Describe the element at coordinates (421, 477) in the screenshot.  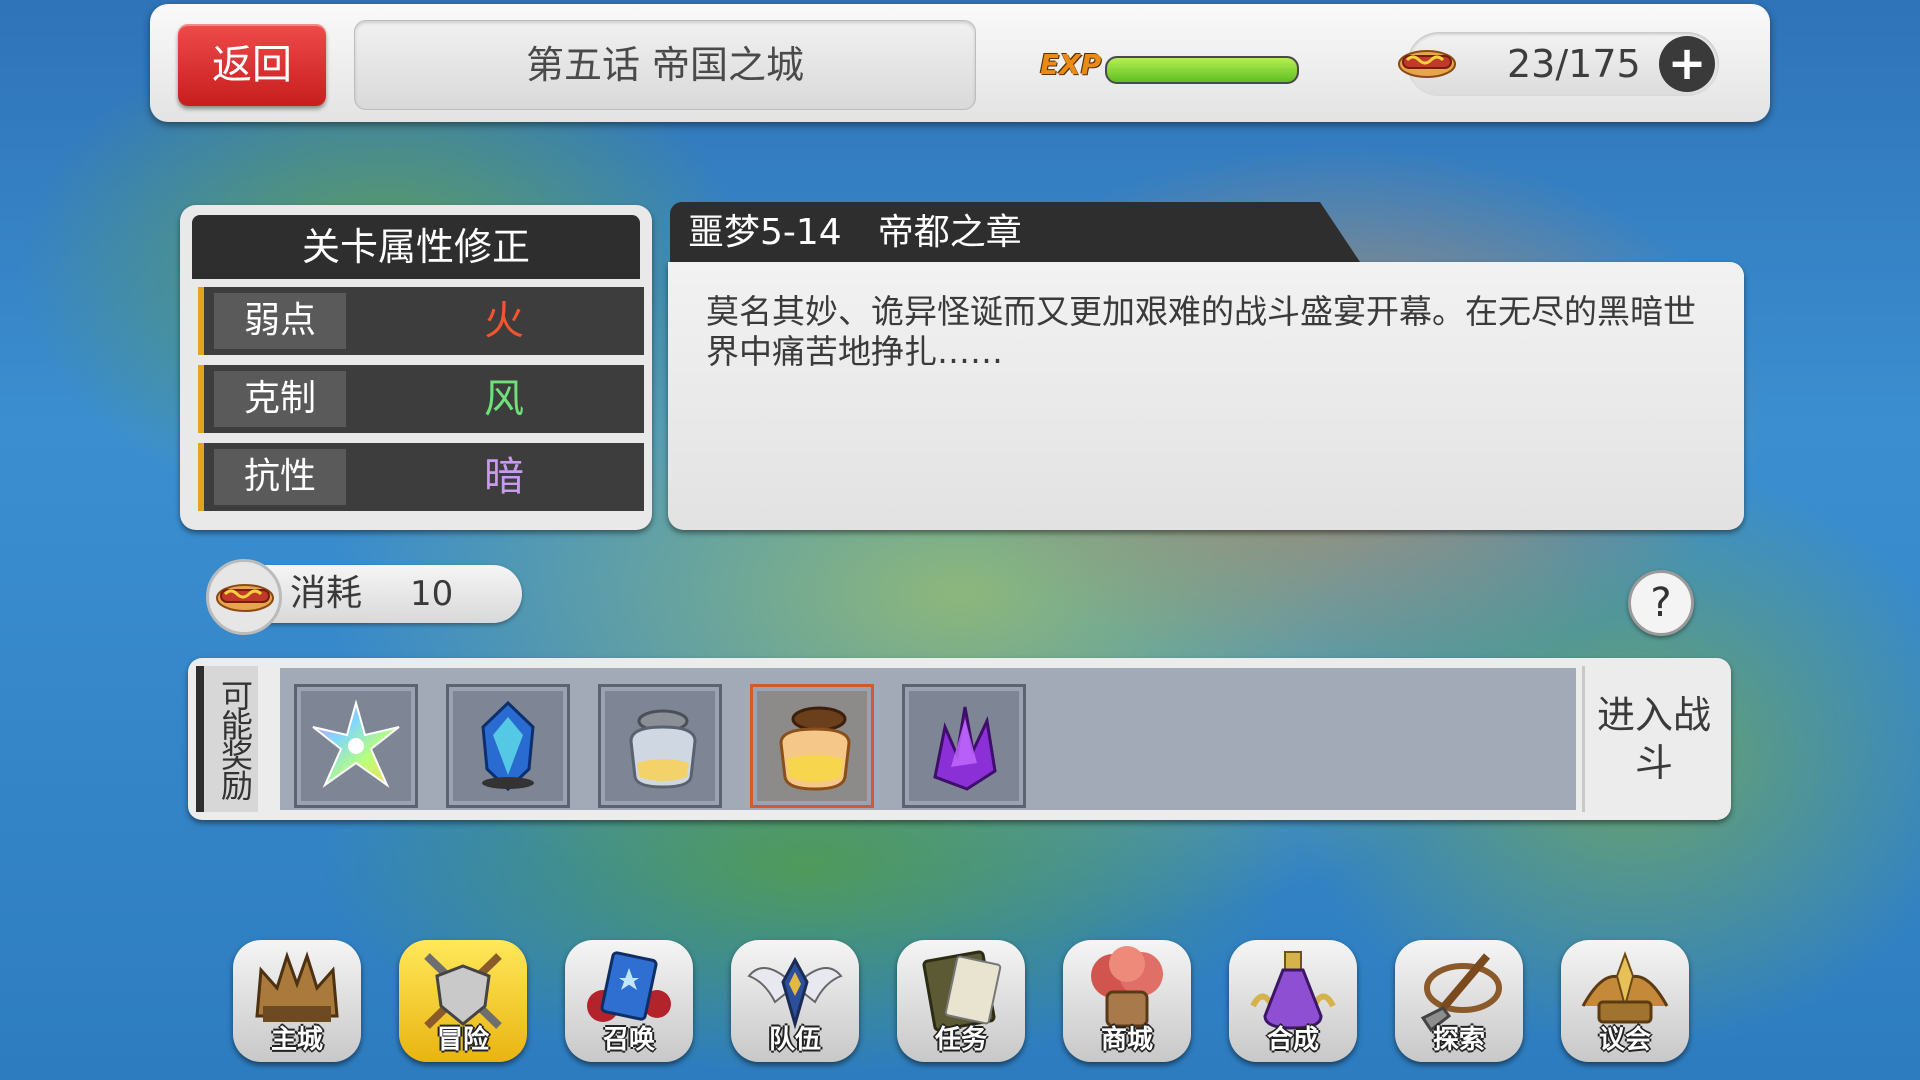
I see `attribute-row-resistance: 抗性 暗` at that location.